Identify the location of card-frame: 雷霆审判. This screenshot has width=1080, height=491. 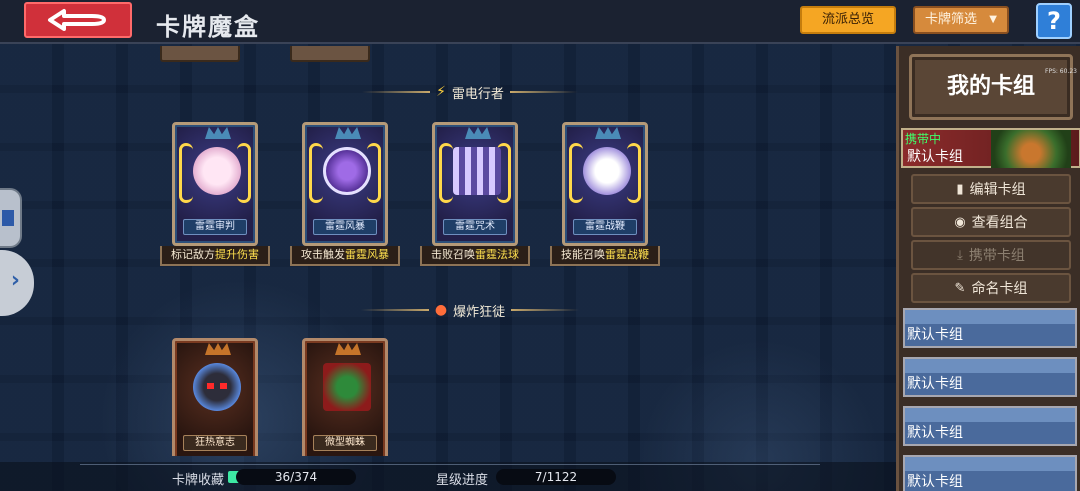
(215, 184).